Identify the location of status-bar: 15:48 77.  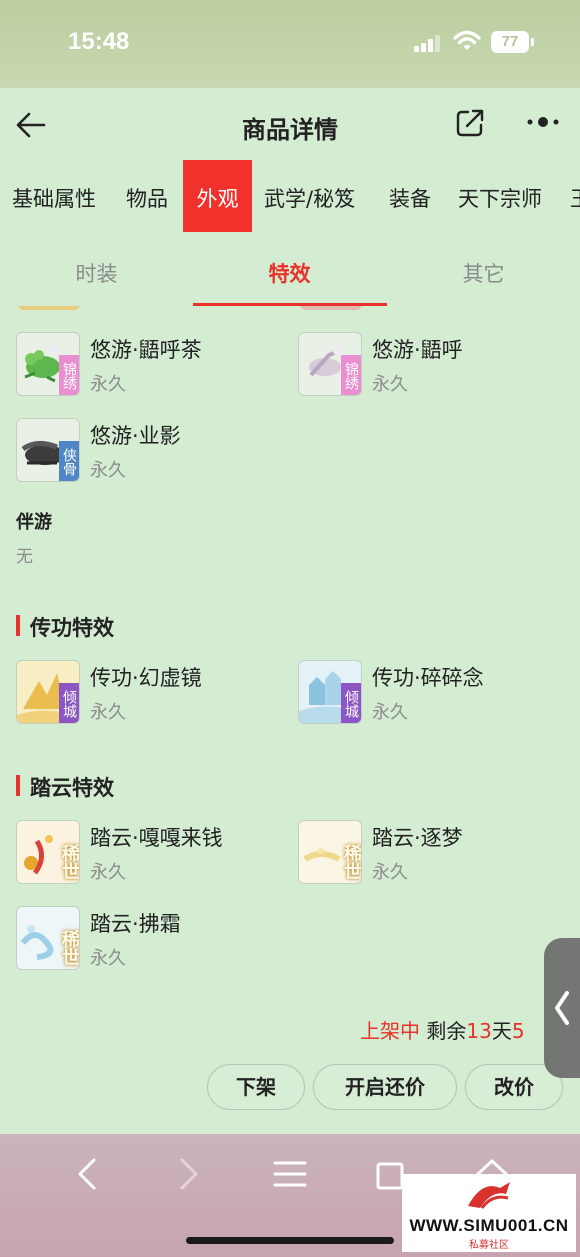
(290, 44).